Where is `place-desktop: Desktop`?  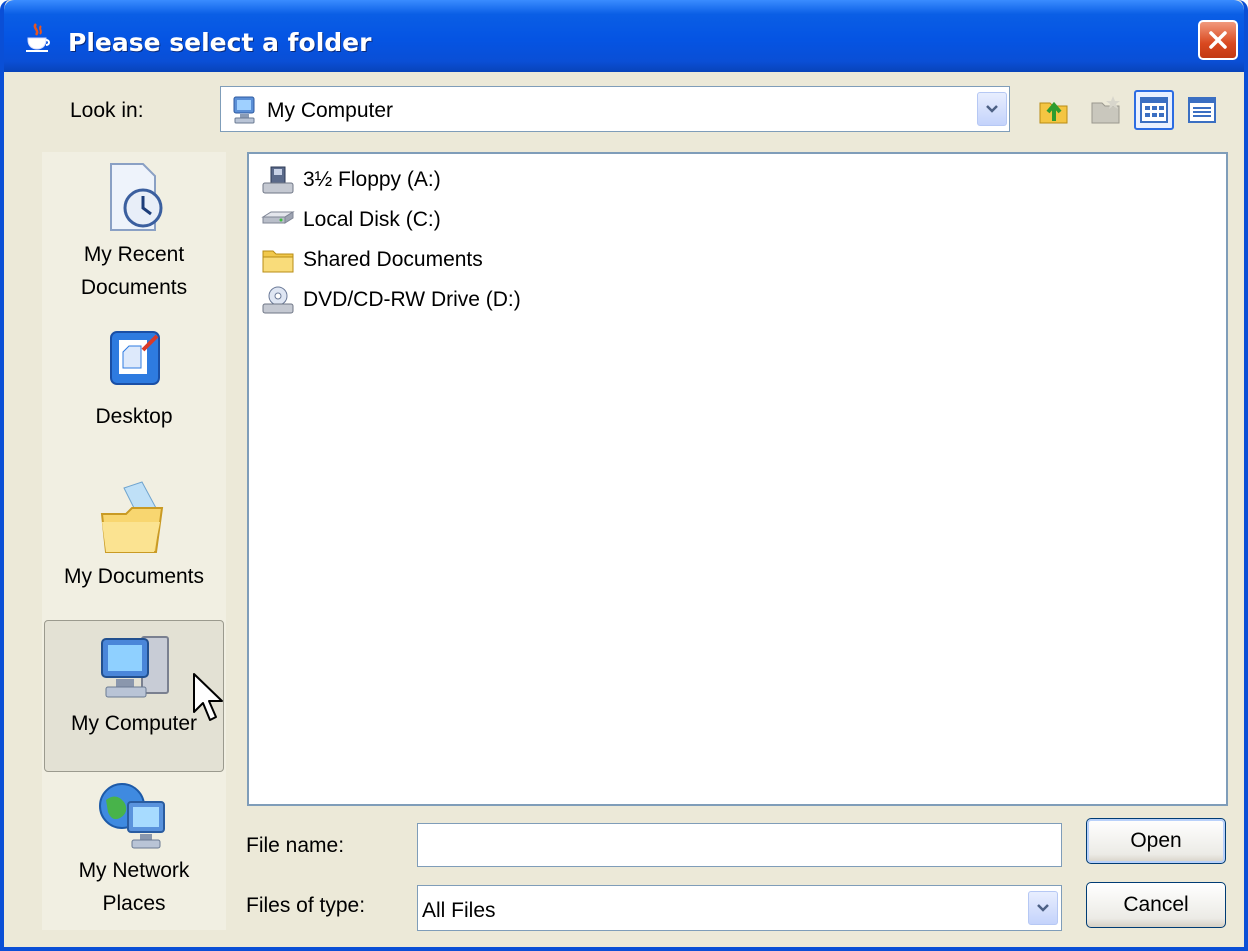 place-desktop: Desktop is located at coordinates (134, 382).